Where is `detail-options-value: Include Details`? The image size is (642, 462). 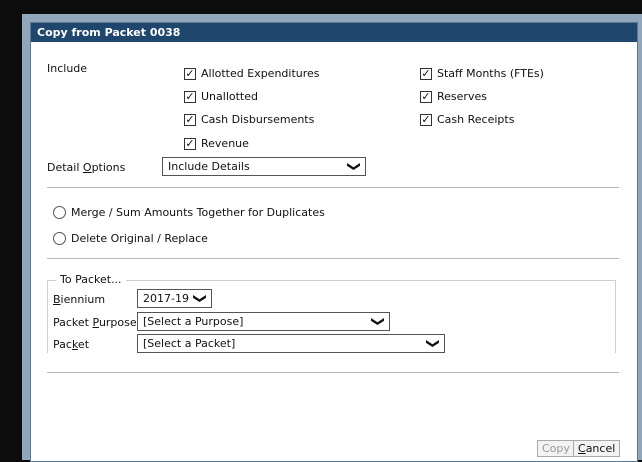
detail-options-value: Include Details is located at coordinates (209, 166).